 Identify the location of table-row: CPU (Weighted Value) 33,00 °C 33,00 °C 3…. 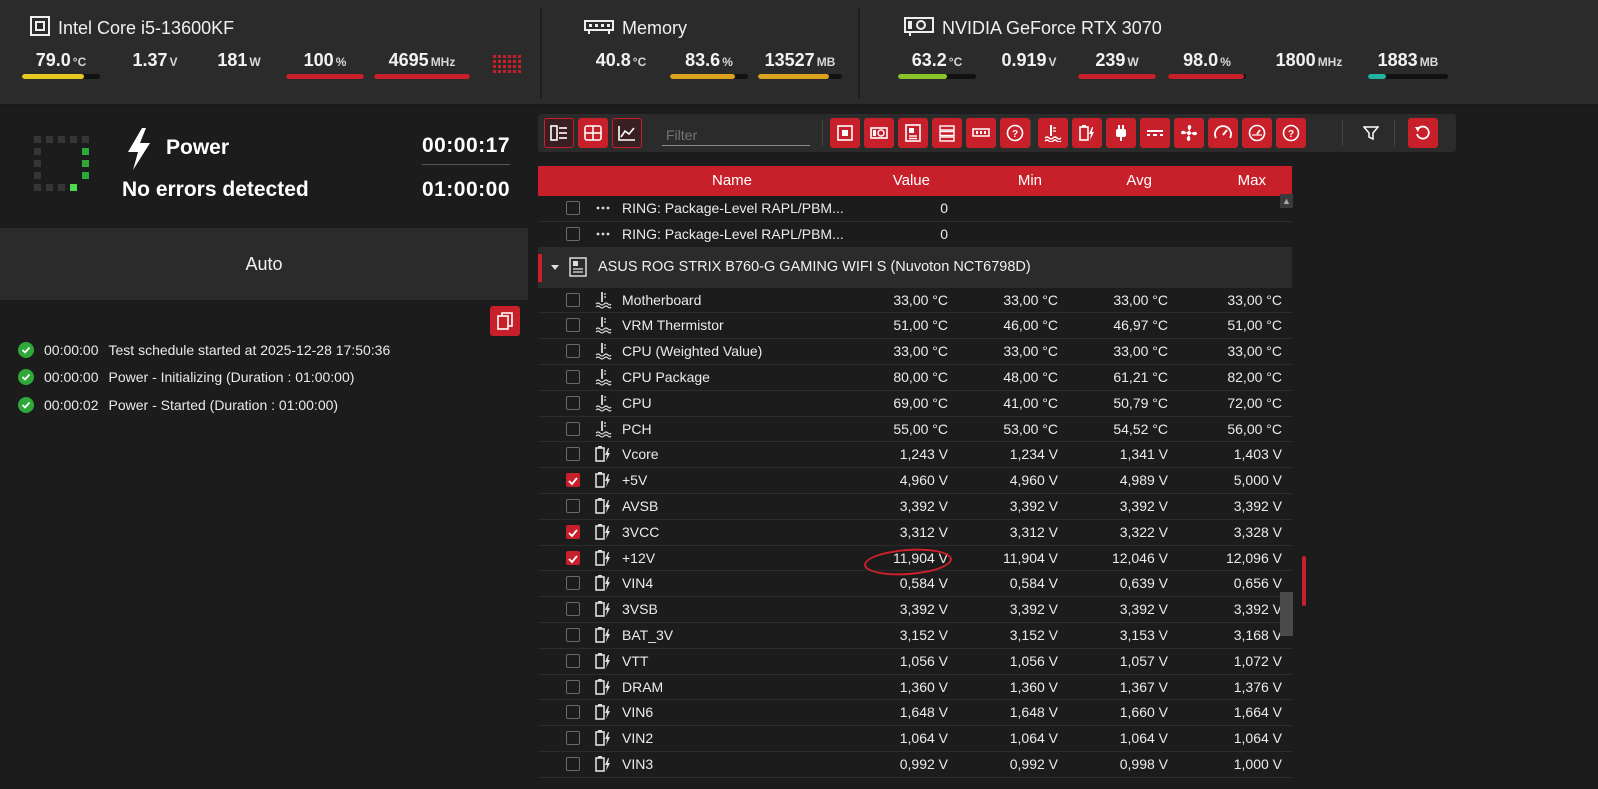
(915, 352).